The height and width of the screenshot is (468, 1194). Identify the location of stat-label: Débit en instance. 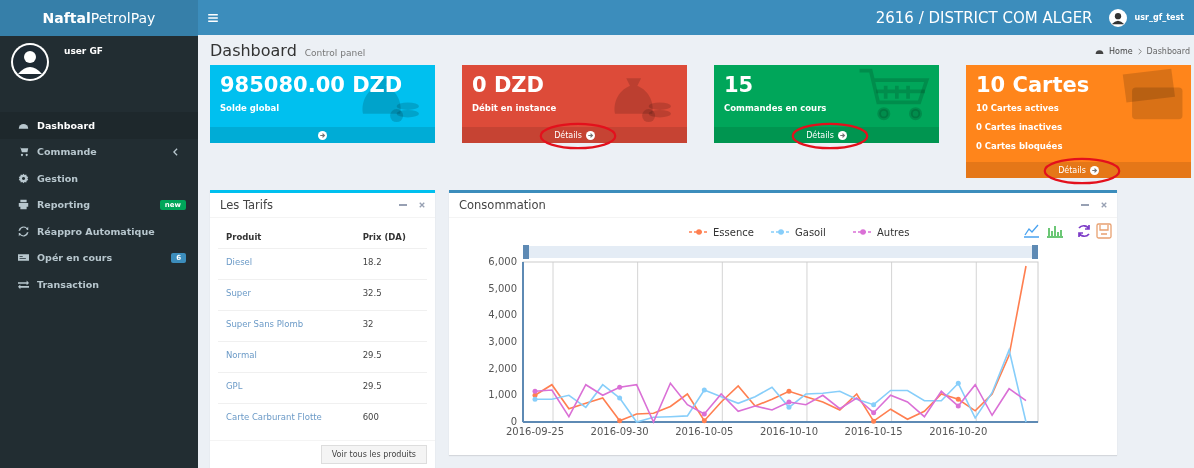
(515, 108).